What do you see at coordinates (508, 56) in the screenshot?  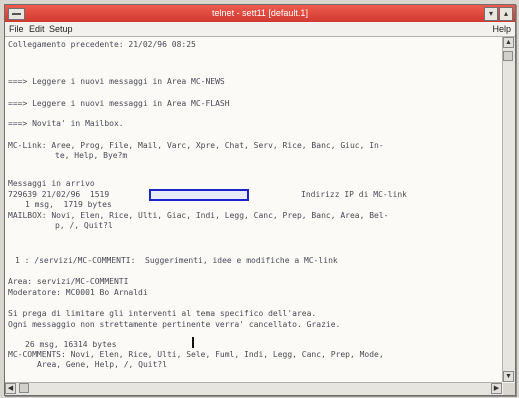 I see `vertical-scroll-thumb` at bounding box center [508, 56].